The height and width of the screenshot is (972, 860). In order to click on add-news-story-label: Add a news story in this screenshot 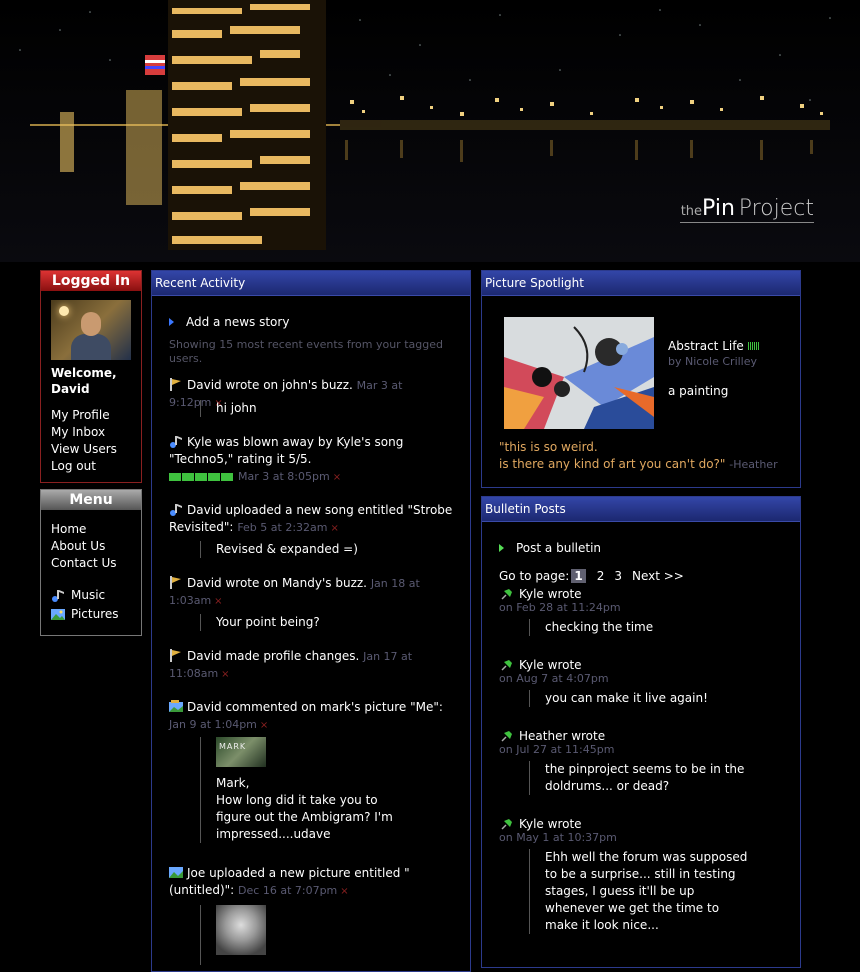, I will do `click(238, 322)`.